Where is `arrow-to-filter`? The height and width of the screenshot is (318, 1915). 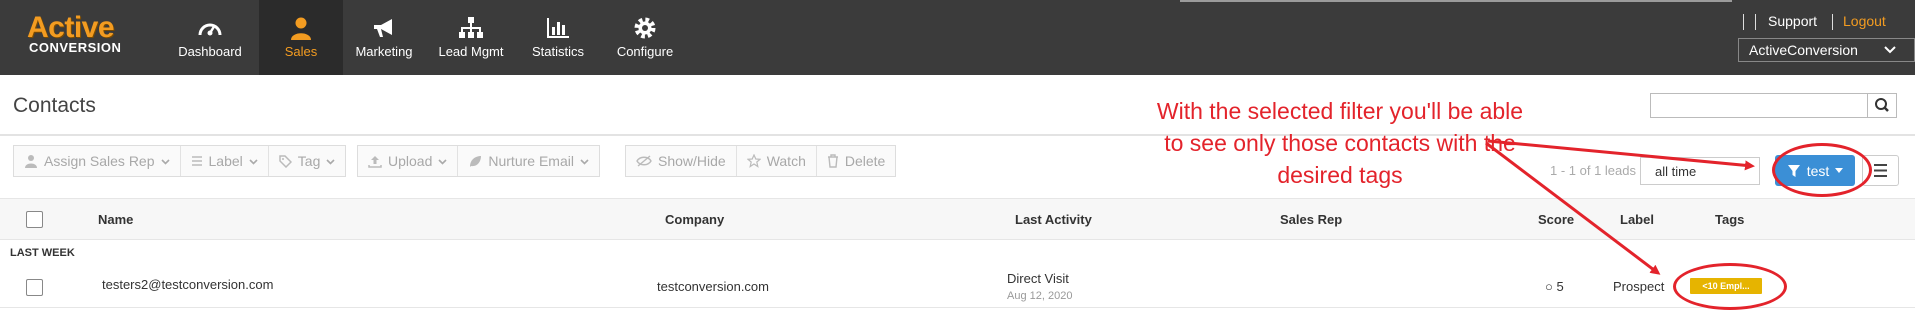
arrow-to-filter is located at coordinates (1621, 155).